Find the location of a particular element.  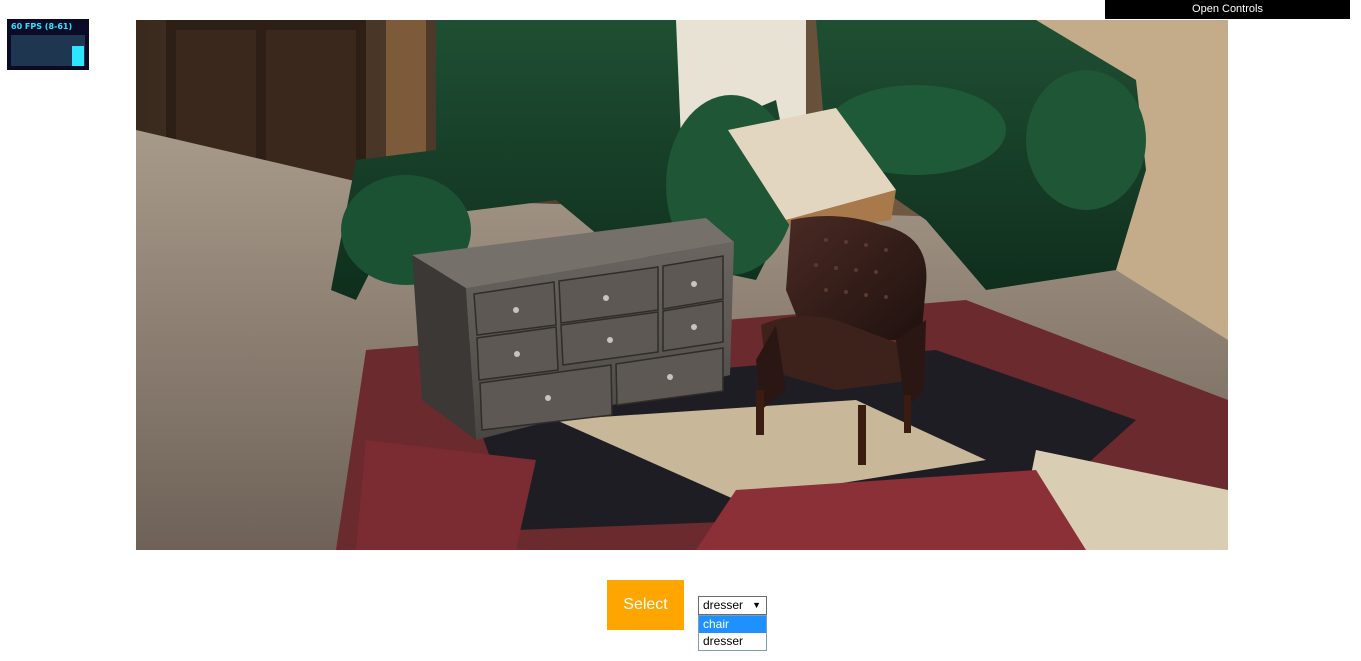

fps-graph-bar is located at coordinates (78, 56).